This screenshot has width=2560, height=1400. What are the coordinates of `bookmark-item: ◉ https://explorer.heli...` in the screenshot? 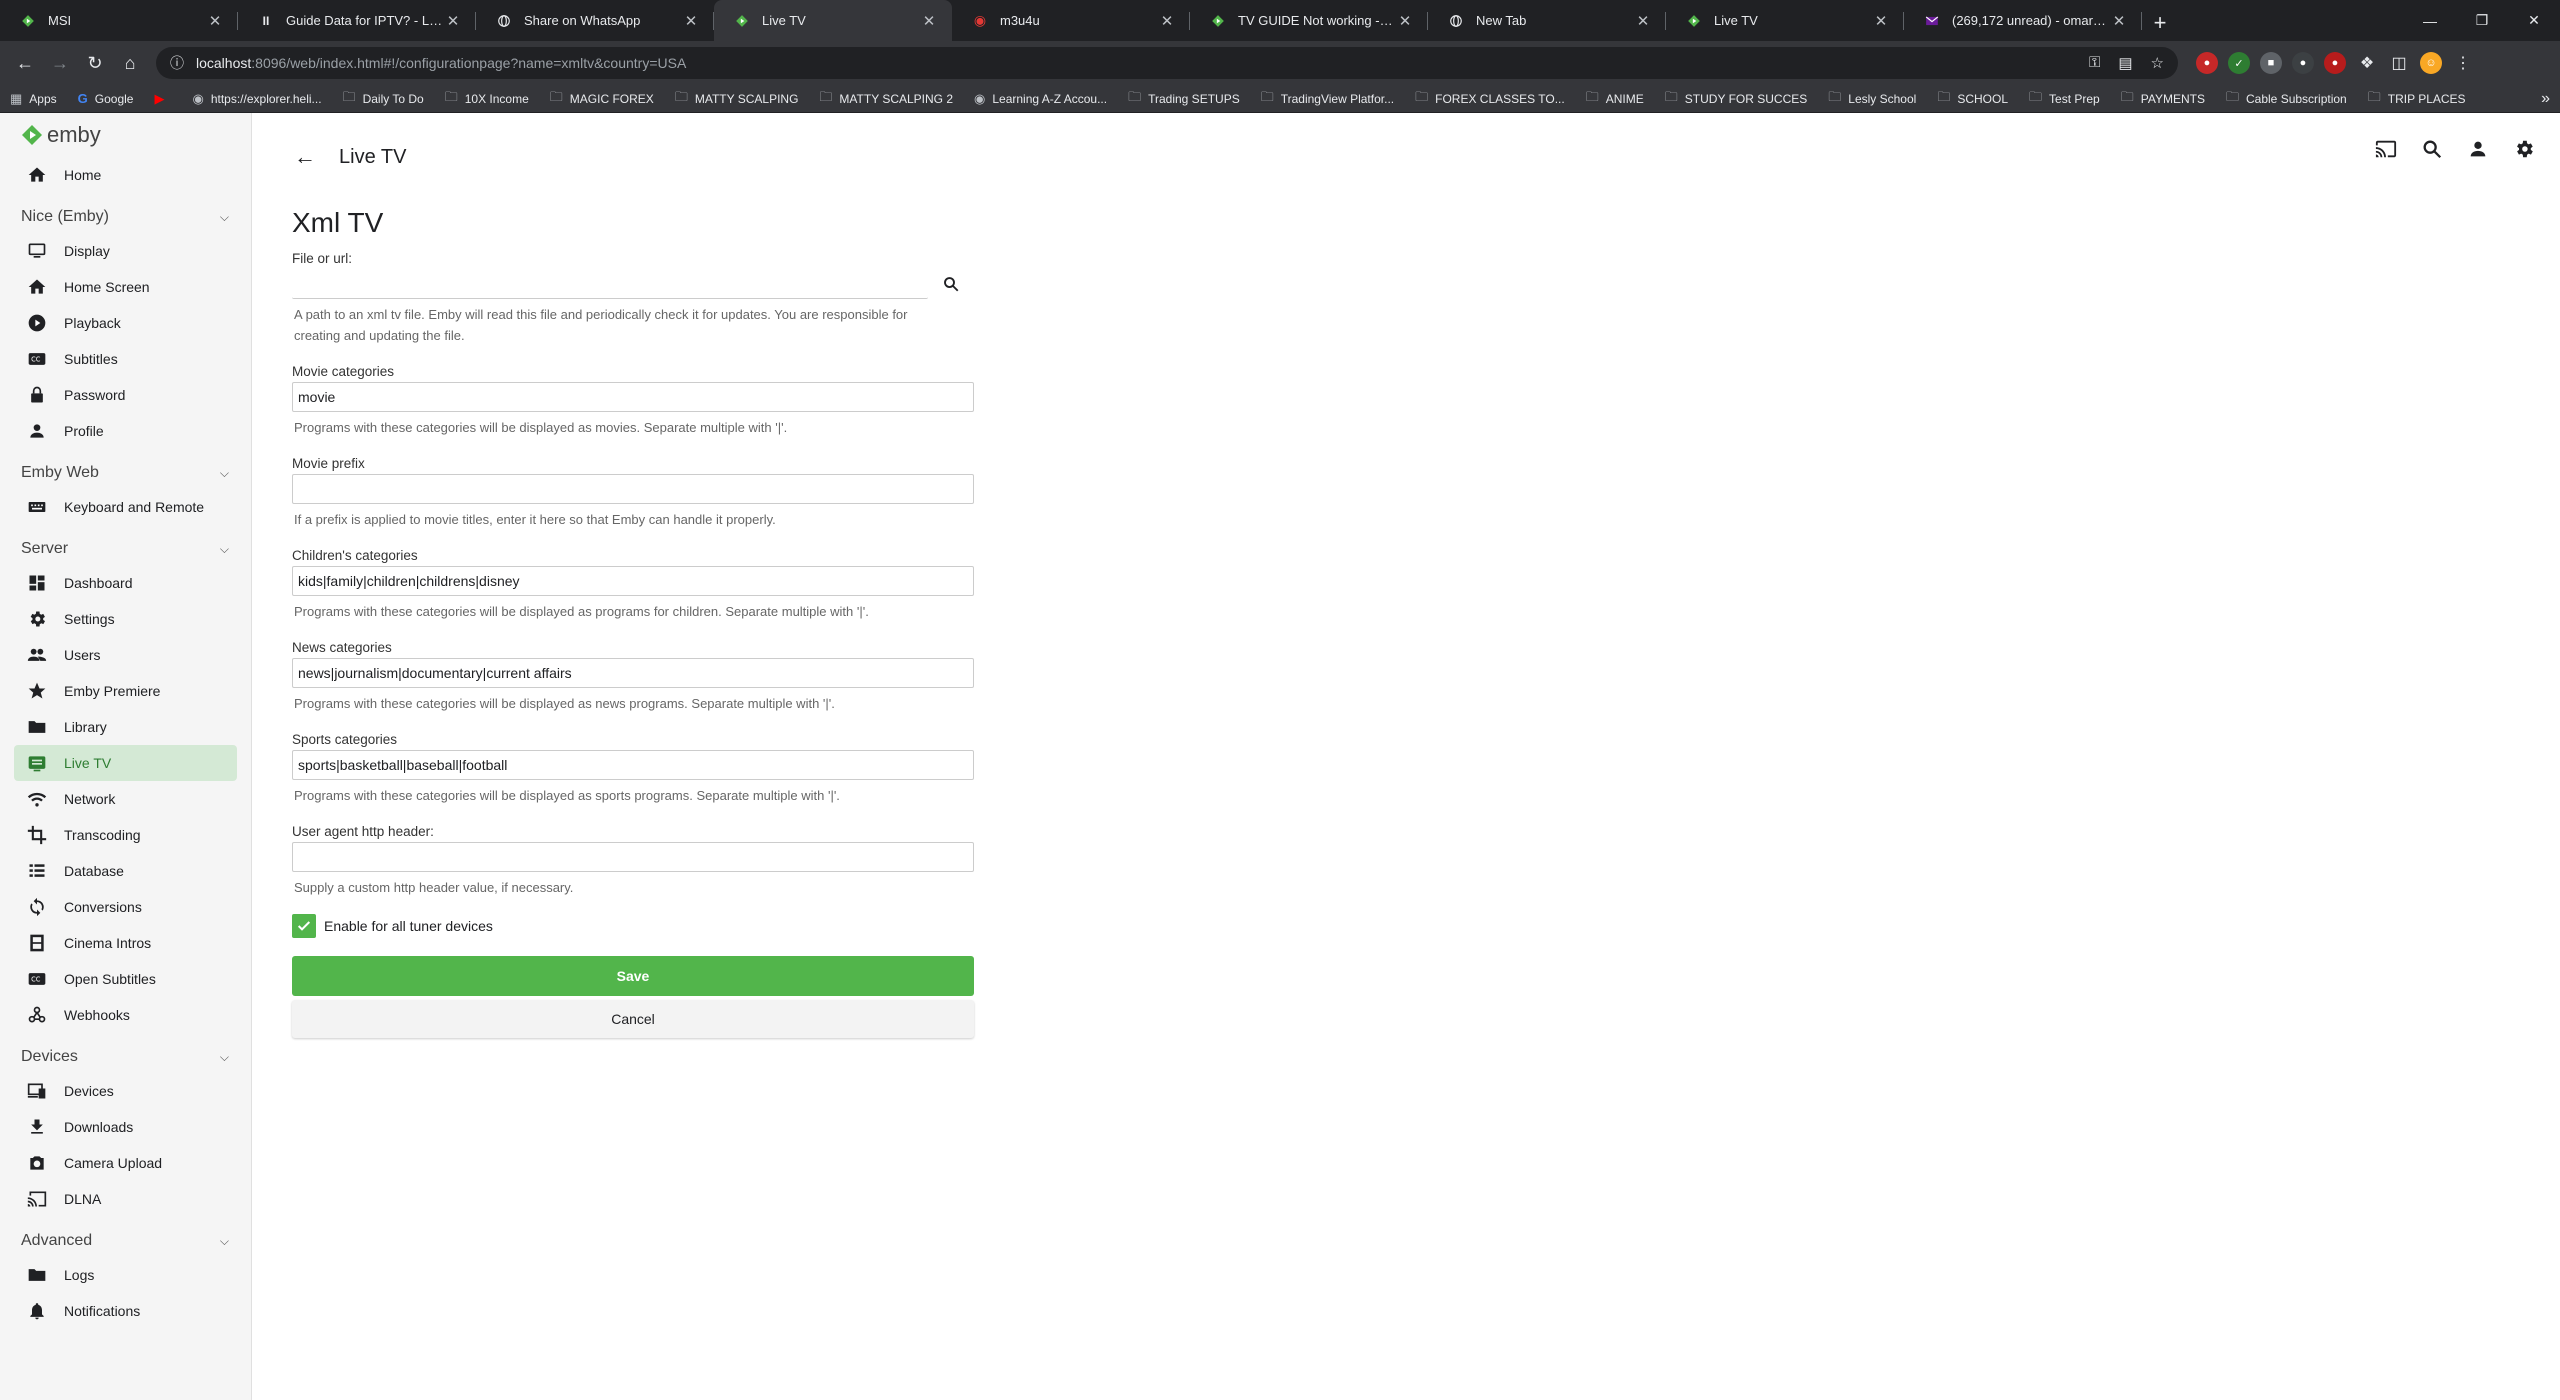 It's located at (256, 99).